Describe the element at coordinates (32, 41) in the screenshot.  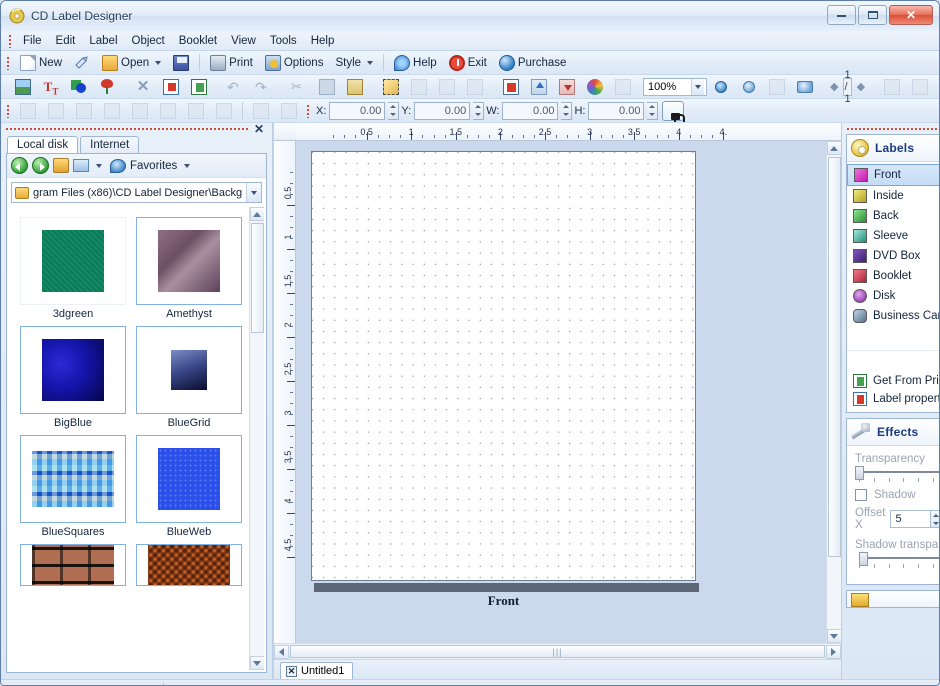
I see `menu-file: File` at that location.